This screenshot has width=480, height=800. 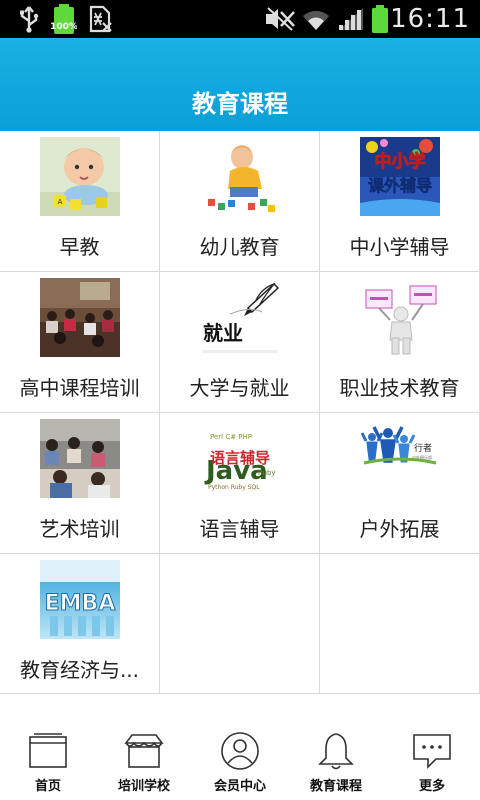 I want to click on students-photo, so click(x=80, y=458).